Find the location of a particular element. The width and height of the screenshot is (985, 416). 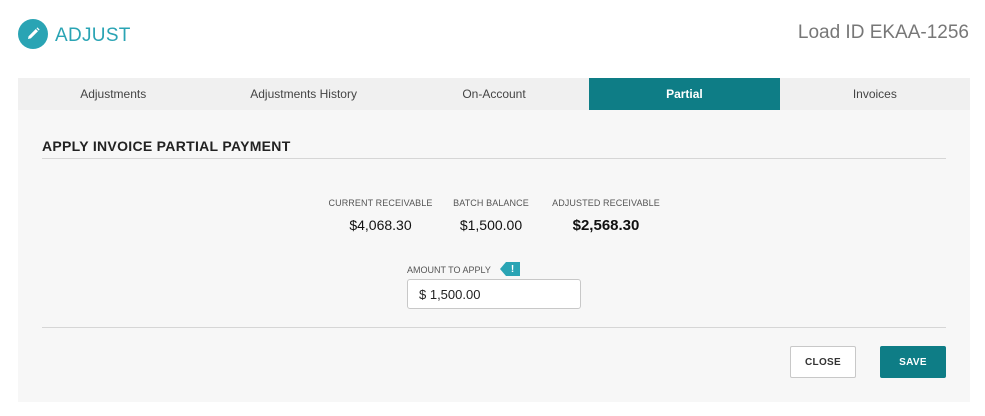

page-title: ADJUST is located at coordinates (93, 35).